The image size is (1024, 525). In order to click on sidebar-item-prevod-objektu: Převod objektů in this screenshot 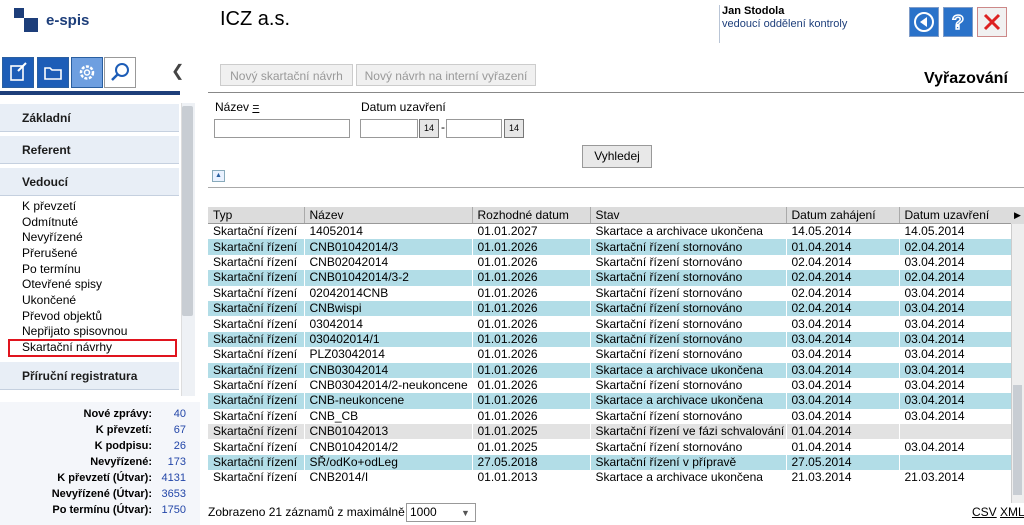, I will do `click(62, 316)`.